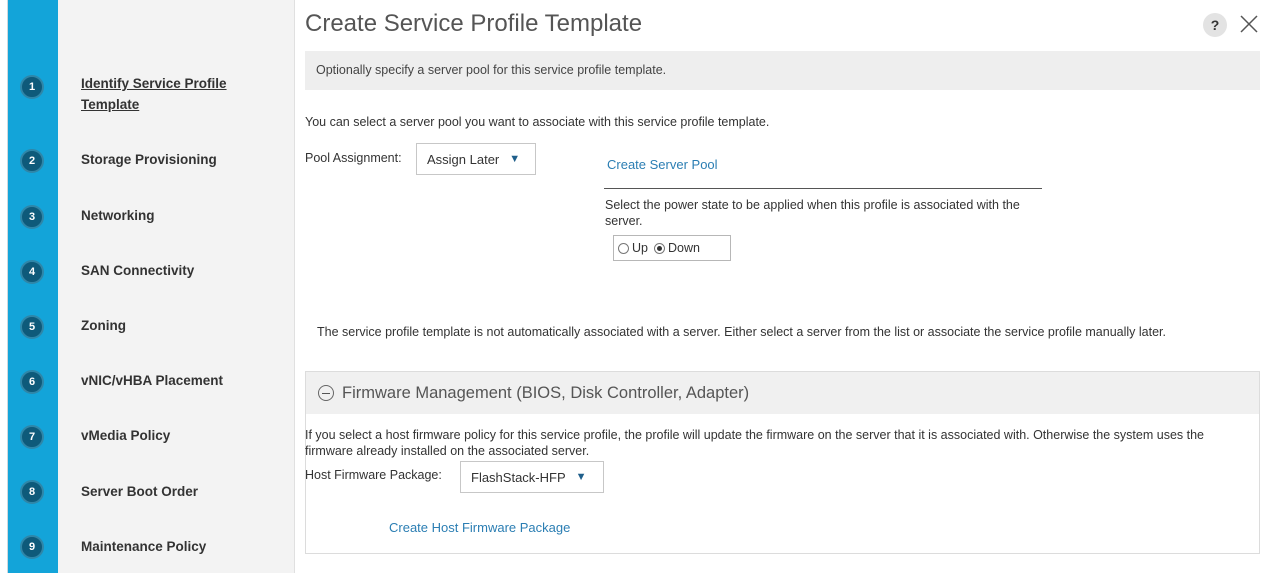 The height and width of the screenshot is (573, 1268). Describe the element at coordinates (659, 248) in the screenshot. I see `radio-selected-icon` at that location.